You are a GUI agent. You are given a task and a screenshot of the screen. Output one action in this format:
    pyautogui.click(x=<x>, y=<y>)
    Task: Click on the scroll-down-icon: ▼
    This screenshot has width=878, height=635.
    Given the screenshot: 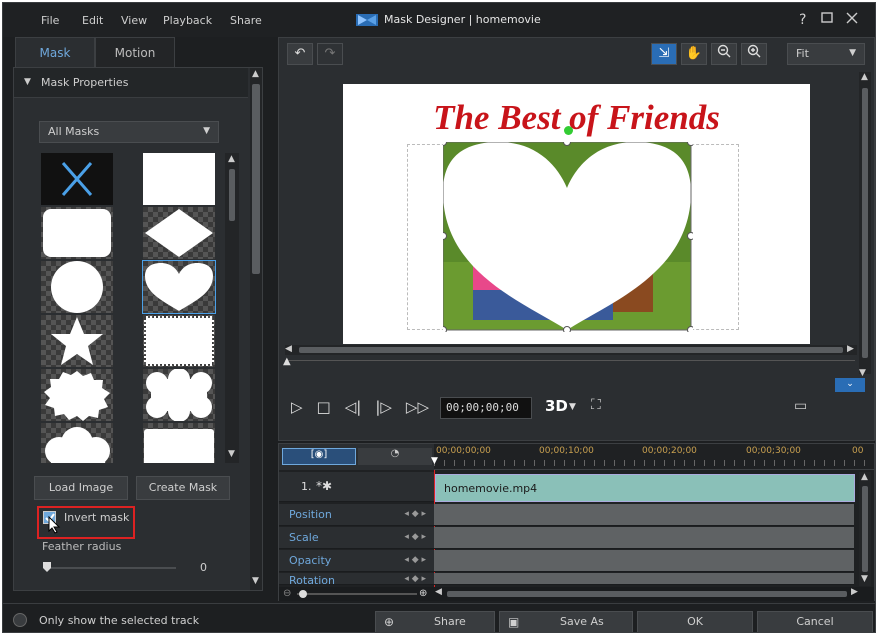 What is the action you would take?
    pyautogui.click(x=255, y=581)
    